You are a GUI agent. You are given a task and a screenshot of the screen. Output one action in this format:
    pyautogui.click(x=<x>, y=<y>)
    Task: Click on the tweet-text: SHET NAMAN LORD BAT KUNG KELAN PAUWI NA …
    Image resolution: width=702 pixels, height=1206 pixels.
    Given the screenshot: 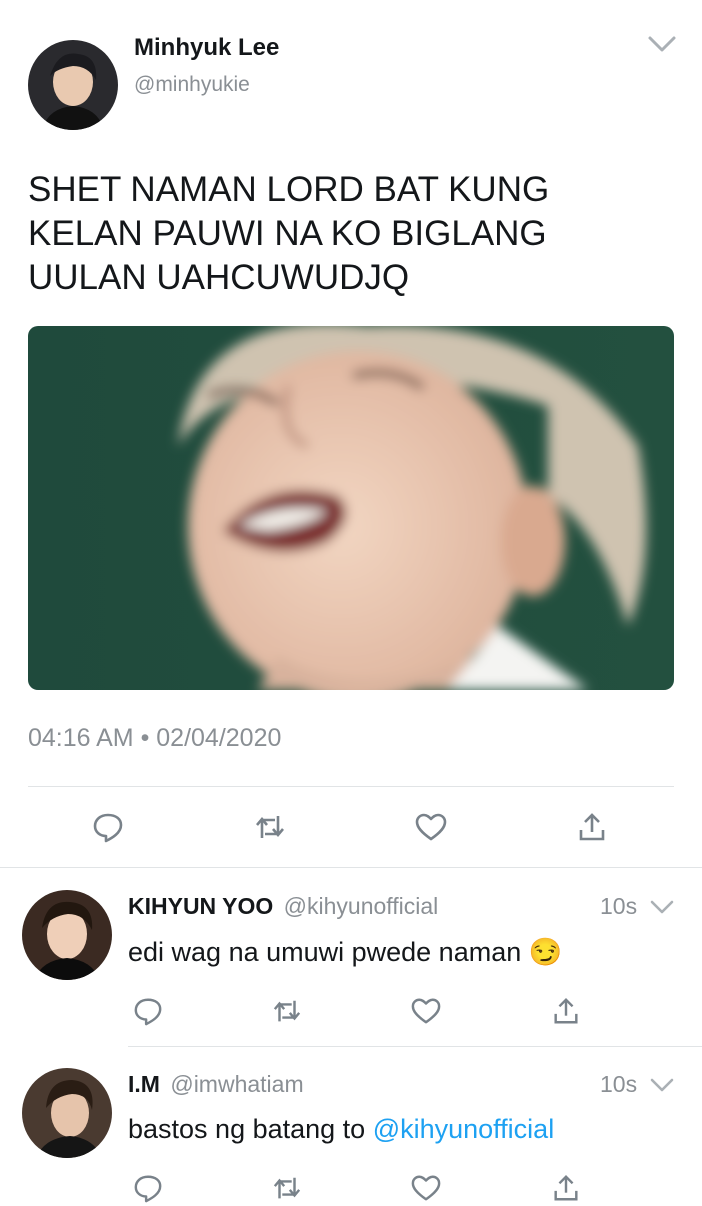 What is the action you would take?
    pyautogui.click(x=353, y=234)
    